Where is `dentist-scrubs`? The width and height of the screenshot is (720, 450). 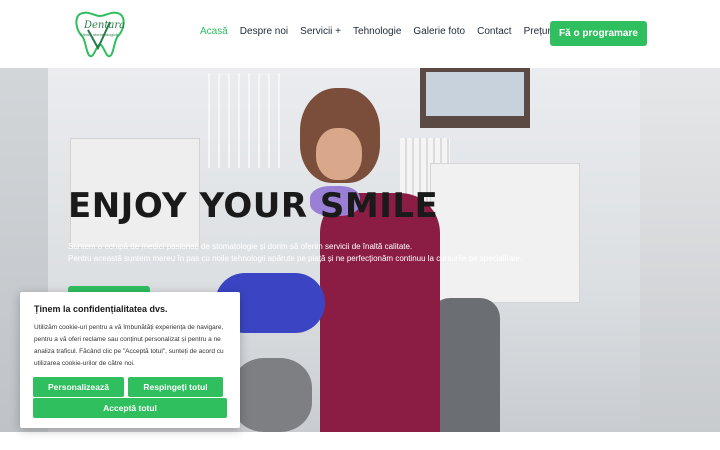
dentist-scrubs is located at coordinates (380, 312).